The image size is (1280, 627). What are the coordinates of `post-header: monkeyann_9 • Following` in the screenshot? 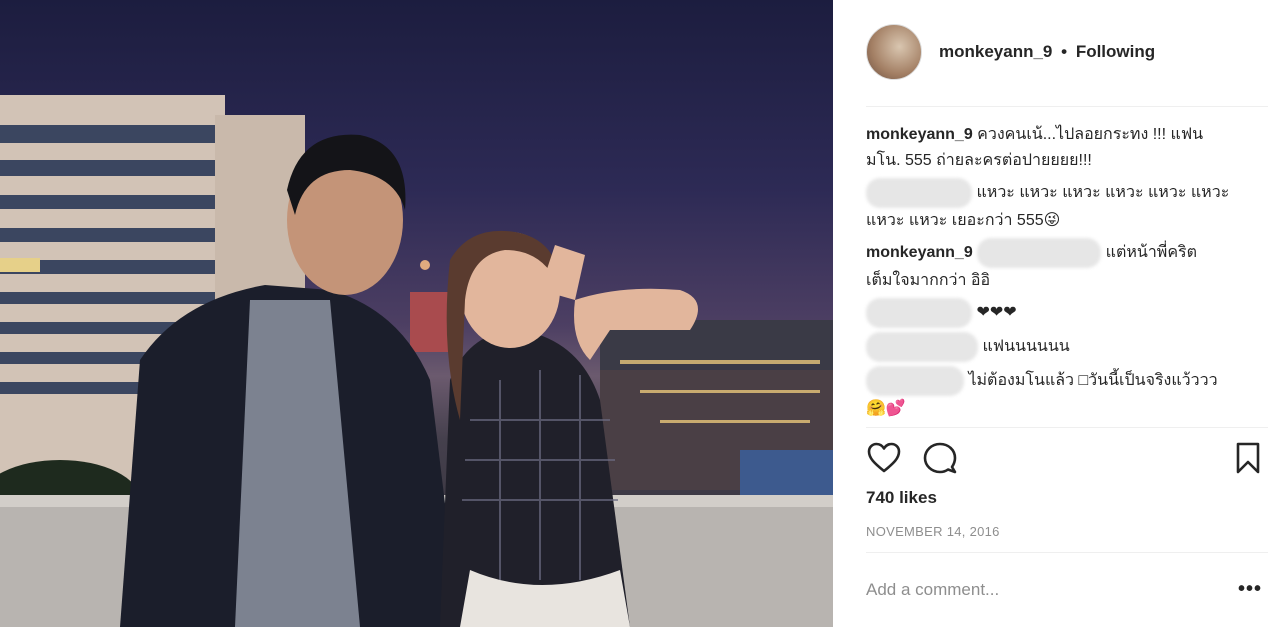 It's located at (1010, 52).